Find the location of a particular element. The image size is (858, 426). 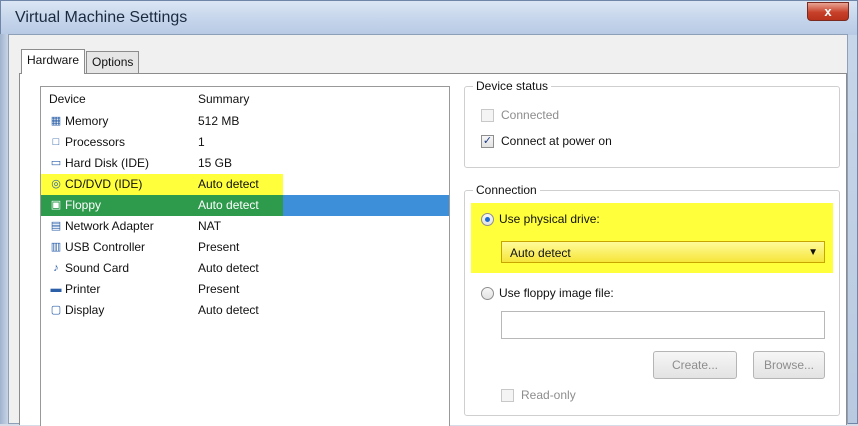

column-header-device: Device is located at coordinates (67, 99).